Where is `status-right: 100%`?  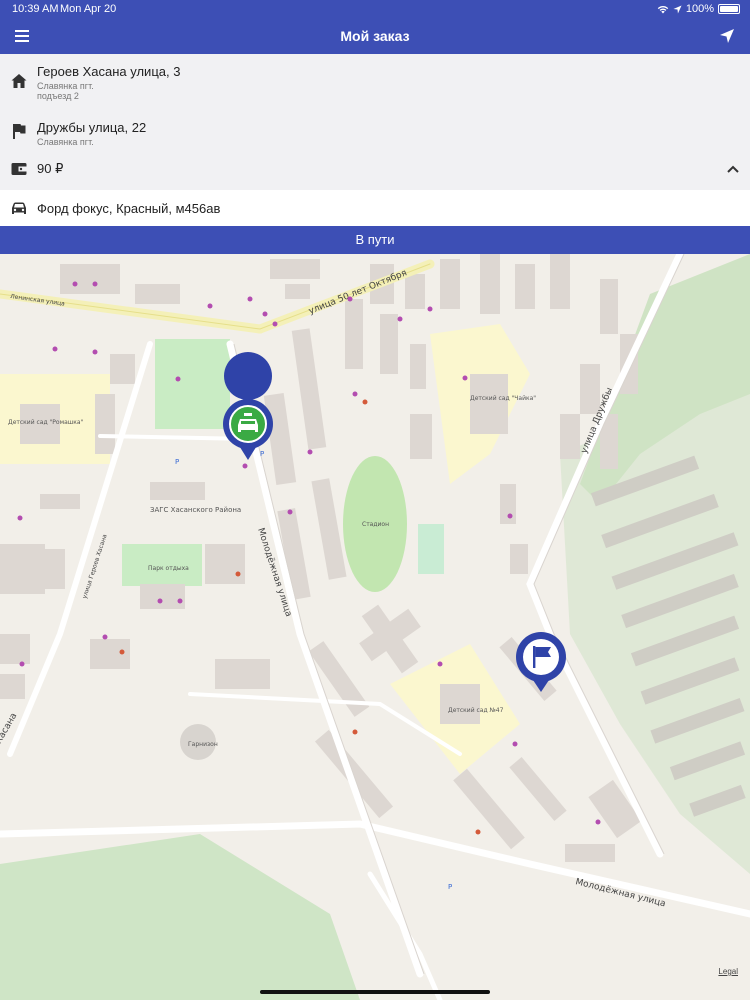 status-right: 100% is located at coordinates (698, 9).